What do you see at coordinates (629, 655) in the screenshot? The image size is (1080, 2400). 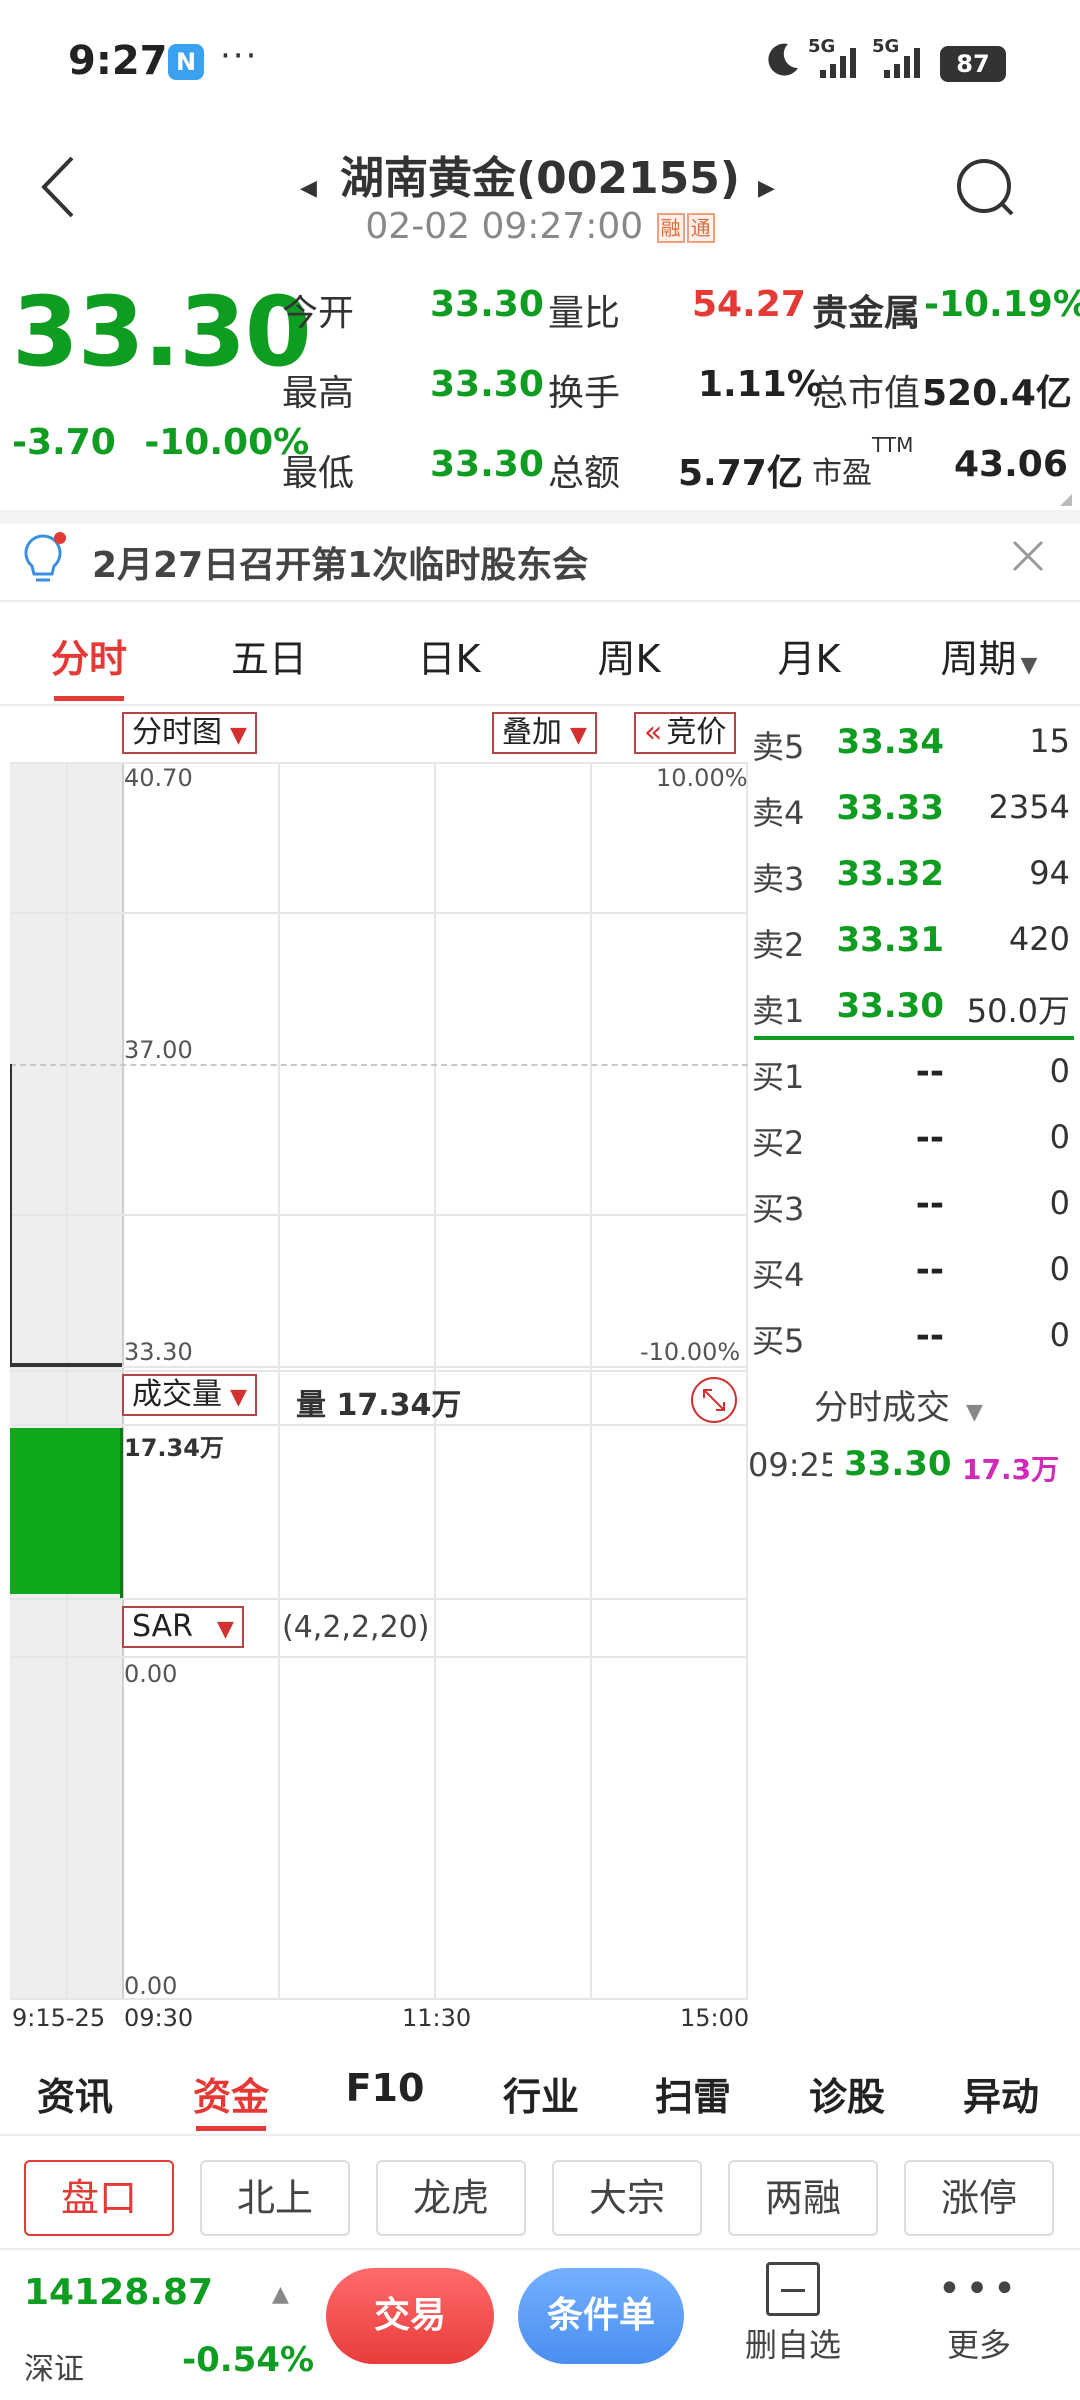 I see `tab-weekly-k: 周K` at bounding box center [629, 655].